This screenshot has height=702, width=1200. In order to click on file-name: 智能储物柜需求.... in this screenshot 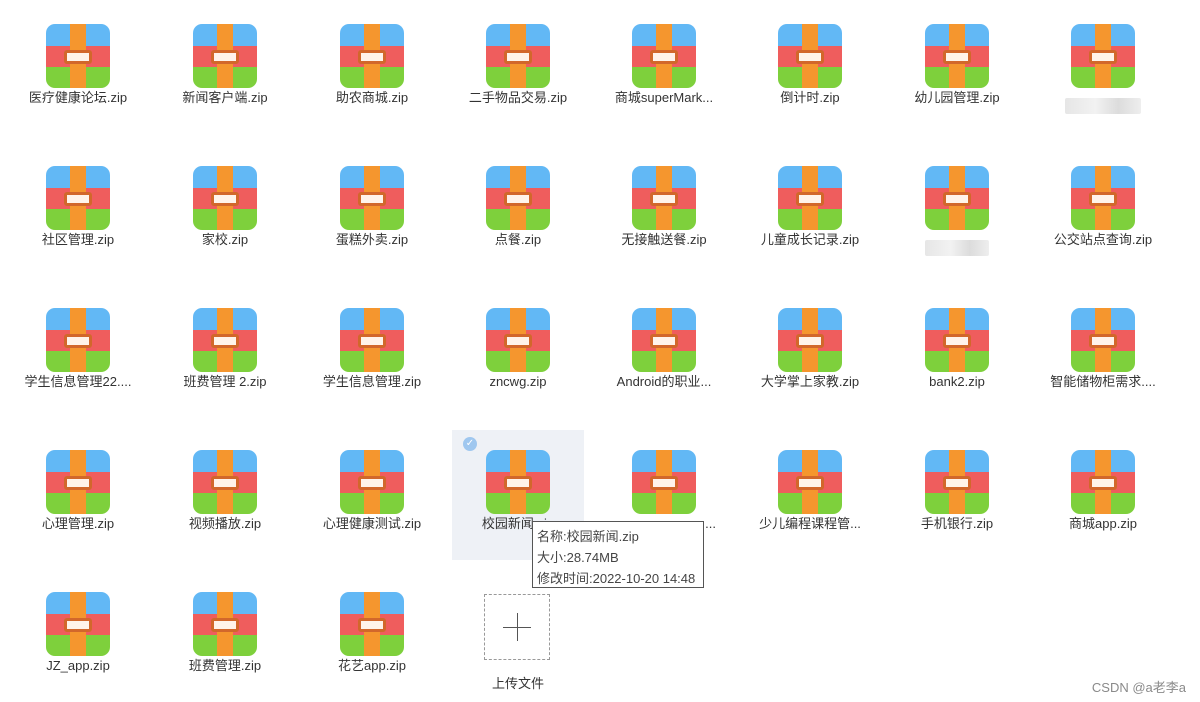, I will do `click(1103, 381)`.